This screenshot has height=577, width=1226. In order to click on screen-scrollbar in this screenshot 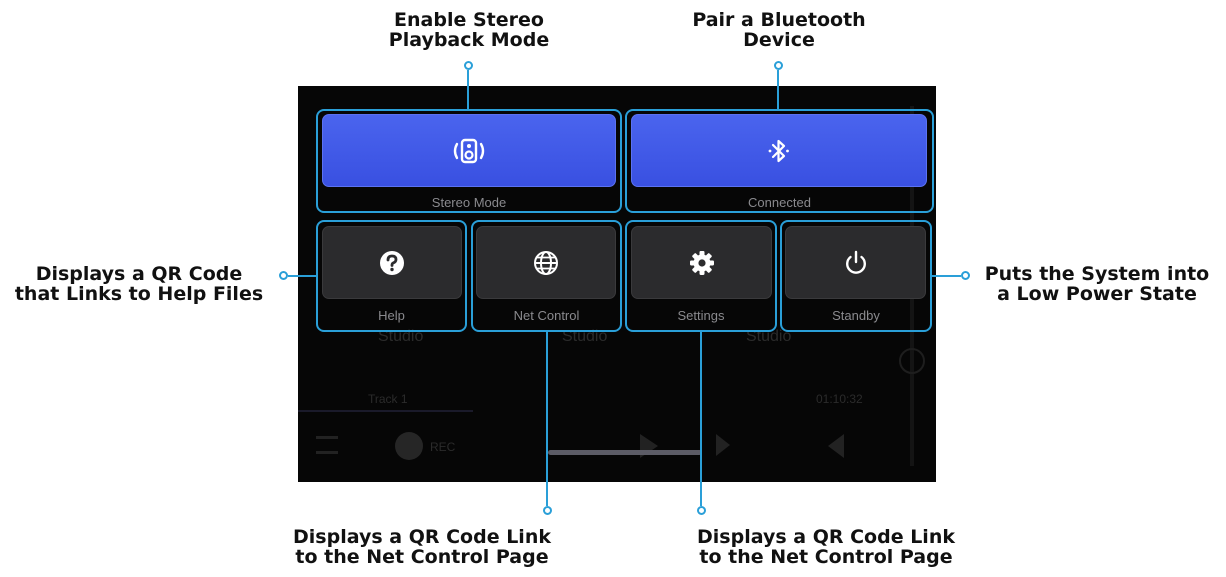, I will do `click(625, 452)`.